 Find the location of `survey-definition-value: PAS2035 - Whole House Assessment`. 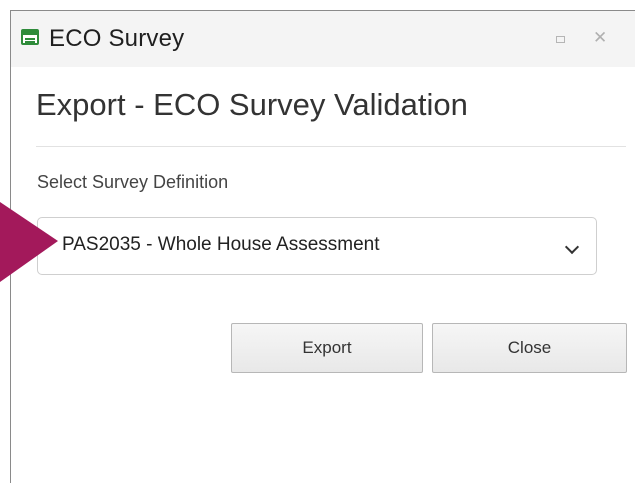

survey-definition-value: PAS2035 - Whole House Assessment is located at coordinates (221, 244).